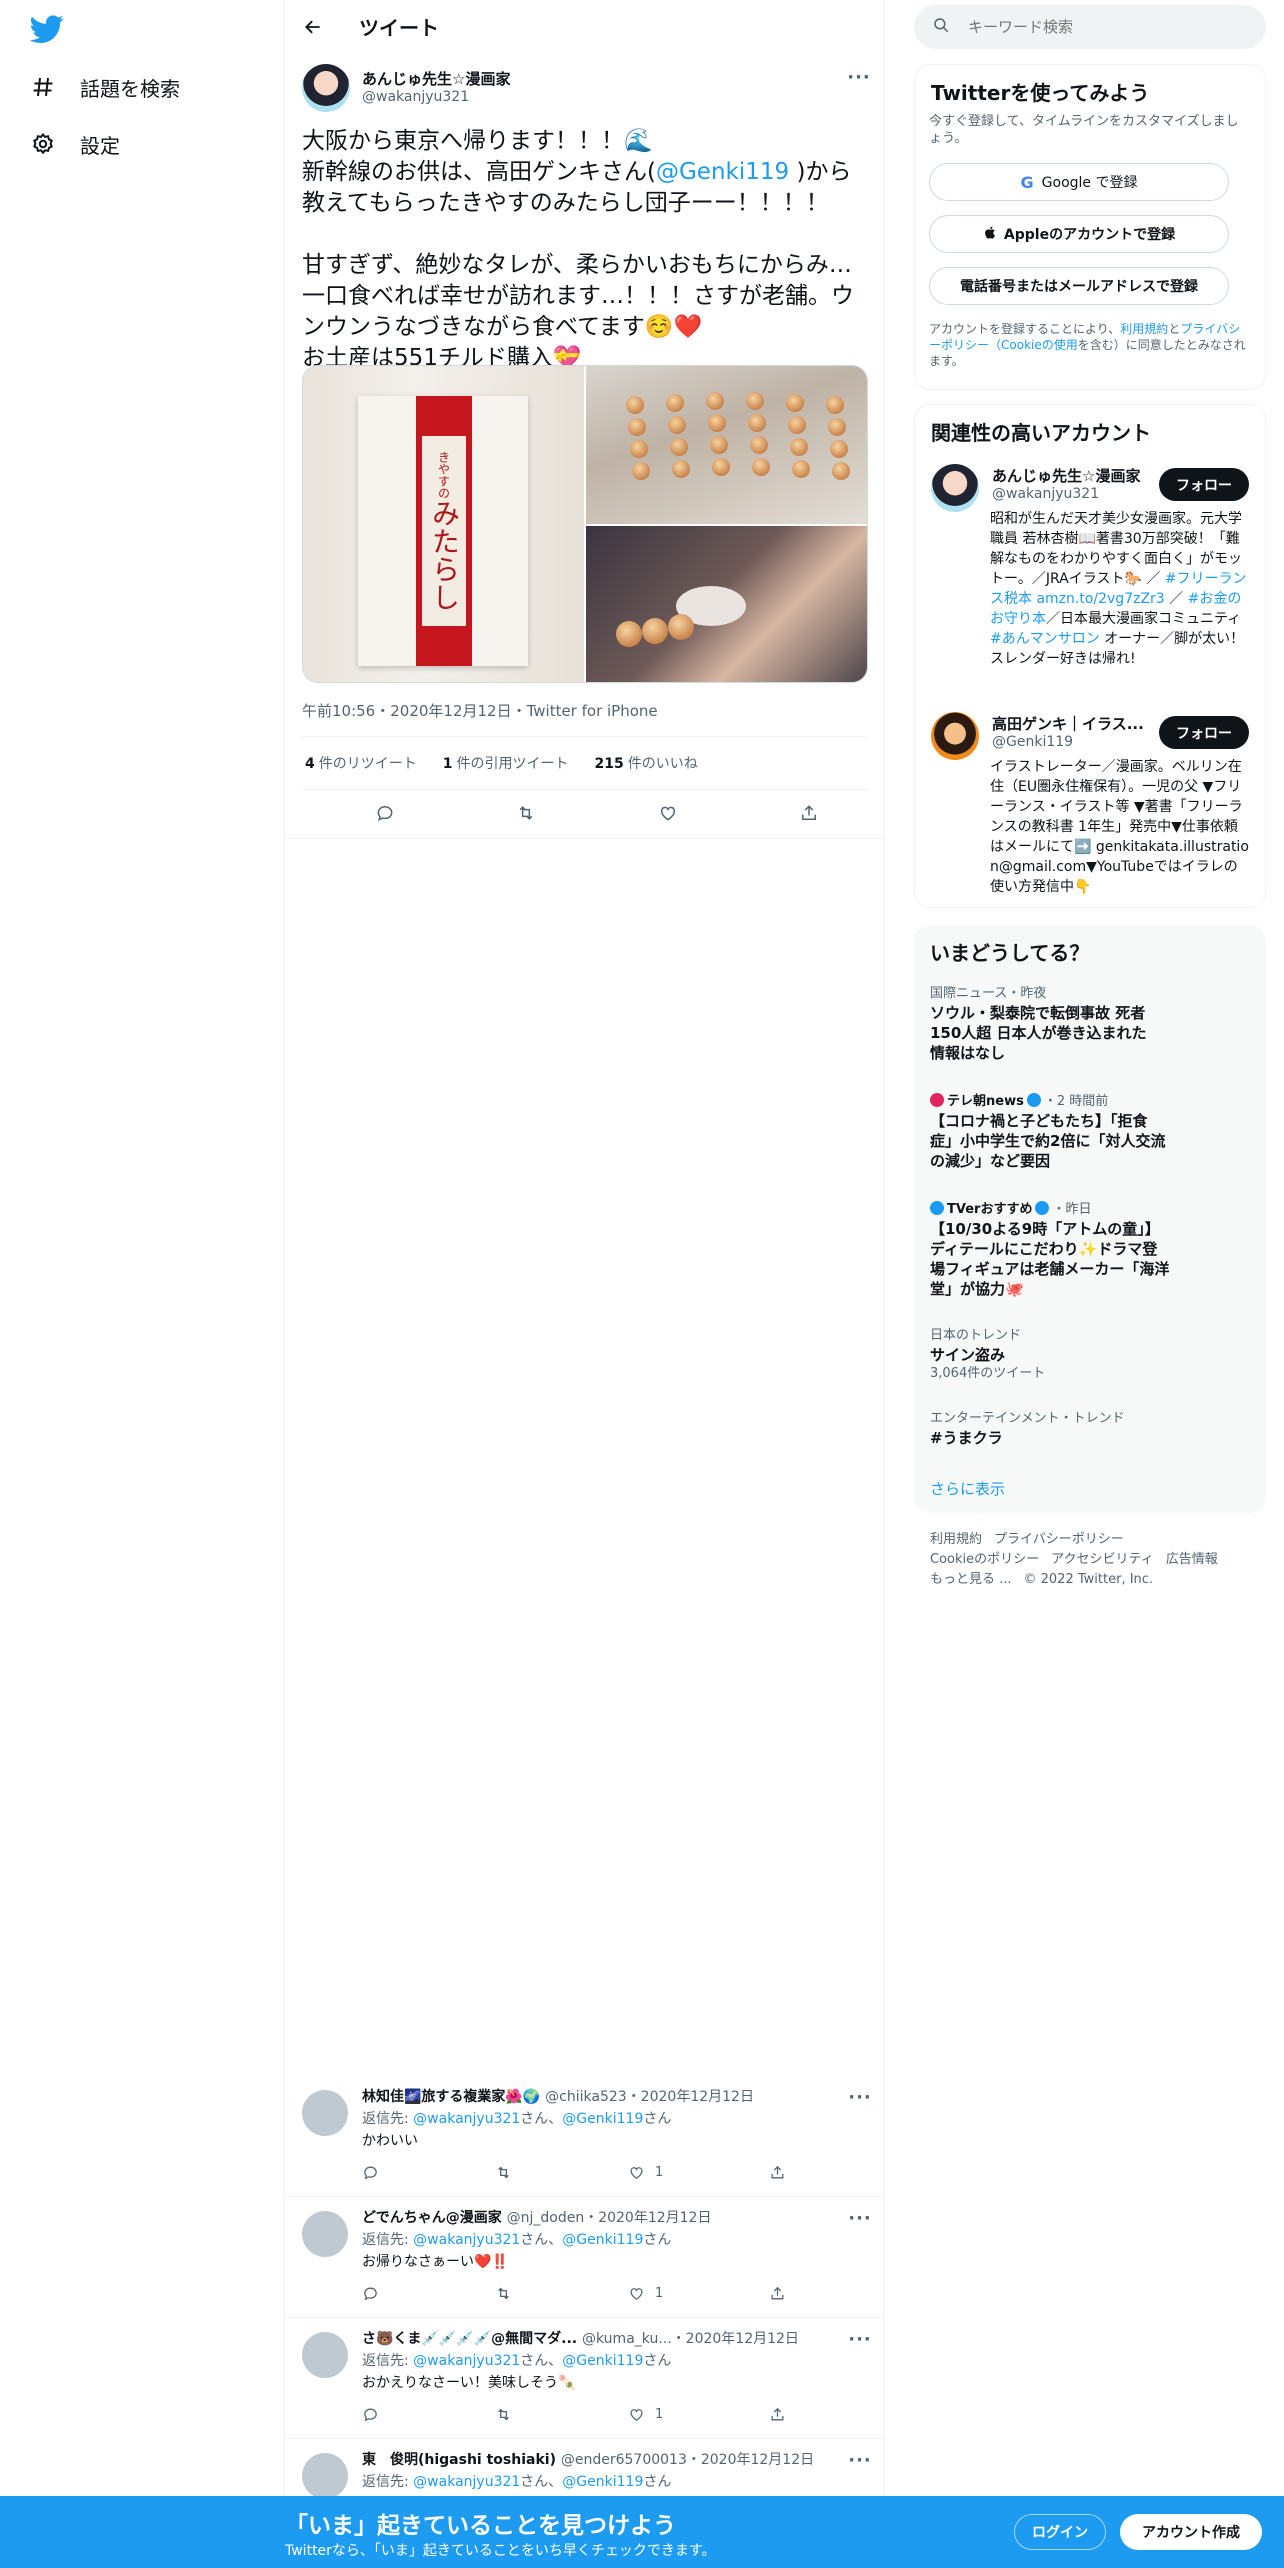 The width and height of the screenshot is (1284, 2568). What do you see at coordinates (46, 29) in the screenshot?
I see `twitter-logo-icon` at bounding box center [46, 29].